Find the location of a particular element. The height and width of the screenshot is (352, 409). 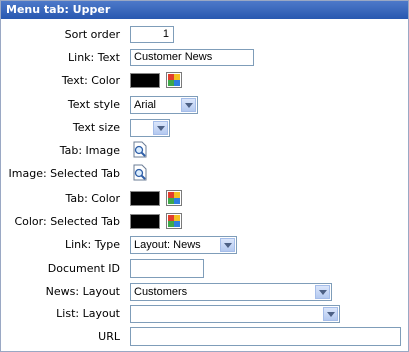

row-text-size: Text size is located at coordinates (204, 127).